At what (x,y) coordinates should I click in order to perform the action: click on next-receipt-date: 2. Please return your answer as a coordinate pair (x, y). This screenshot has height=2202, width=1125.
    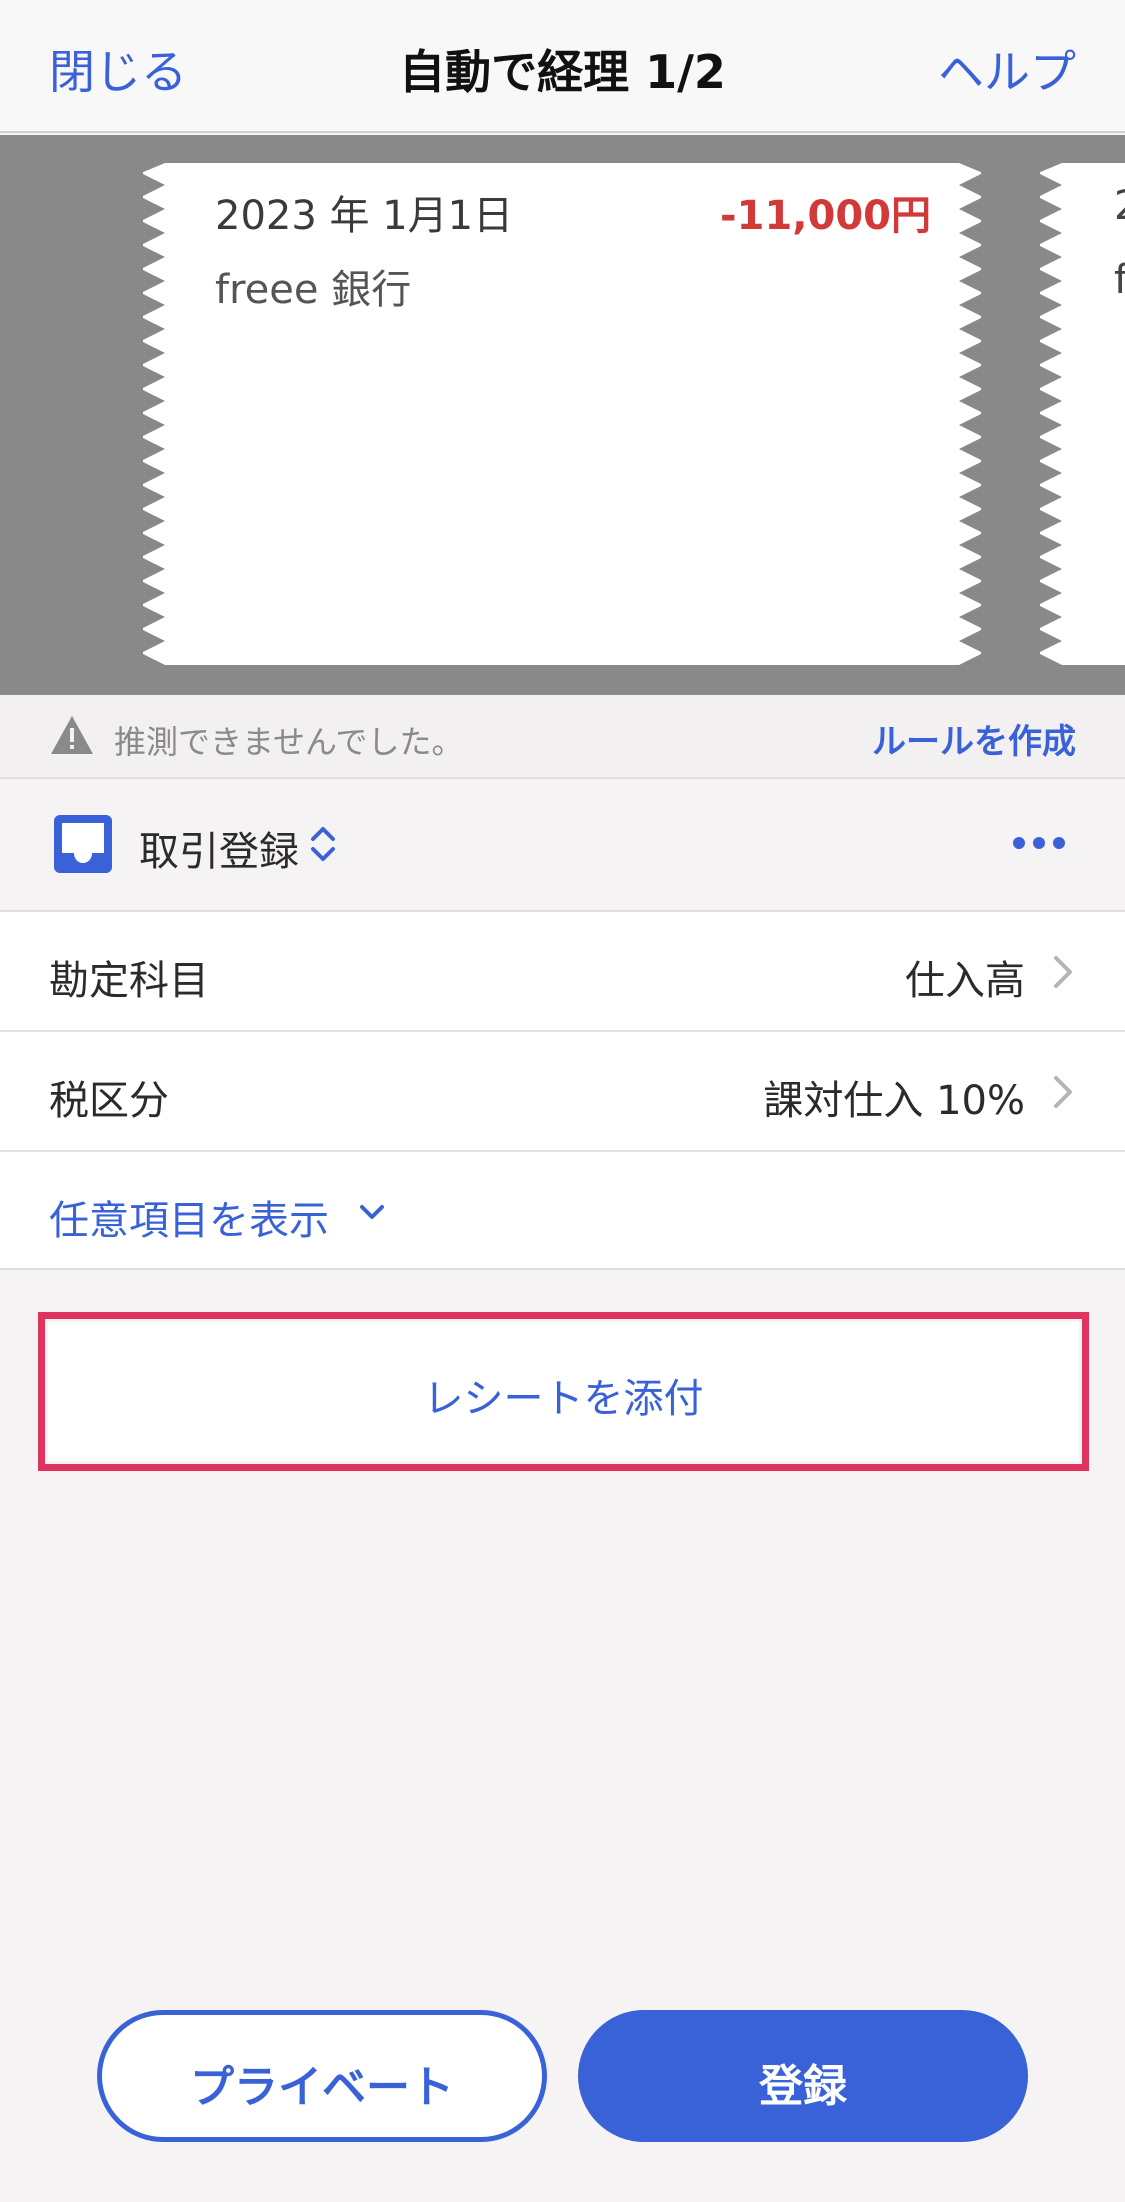
    Looking at the image, I should click on (1119, 206).